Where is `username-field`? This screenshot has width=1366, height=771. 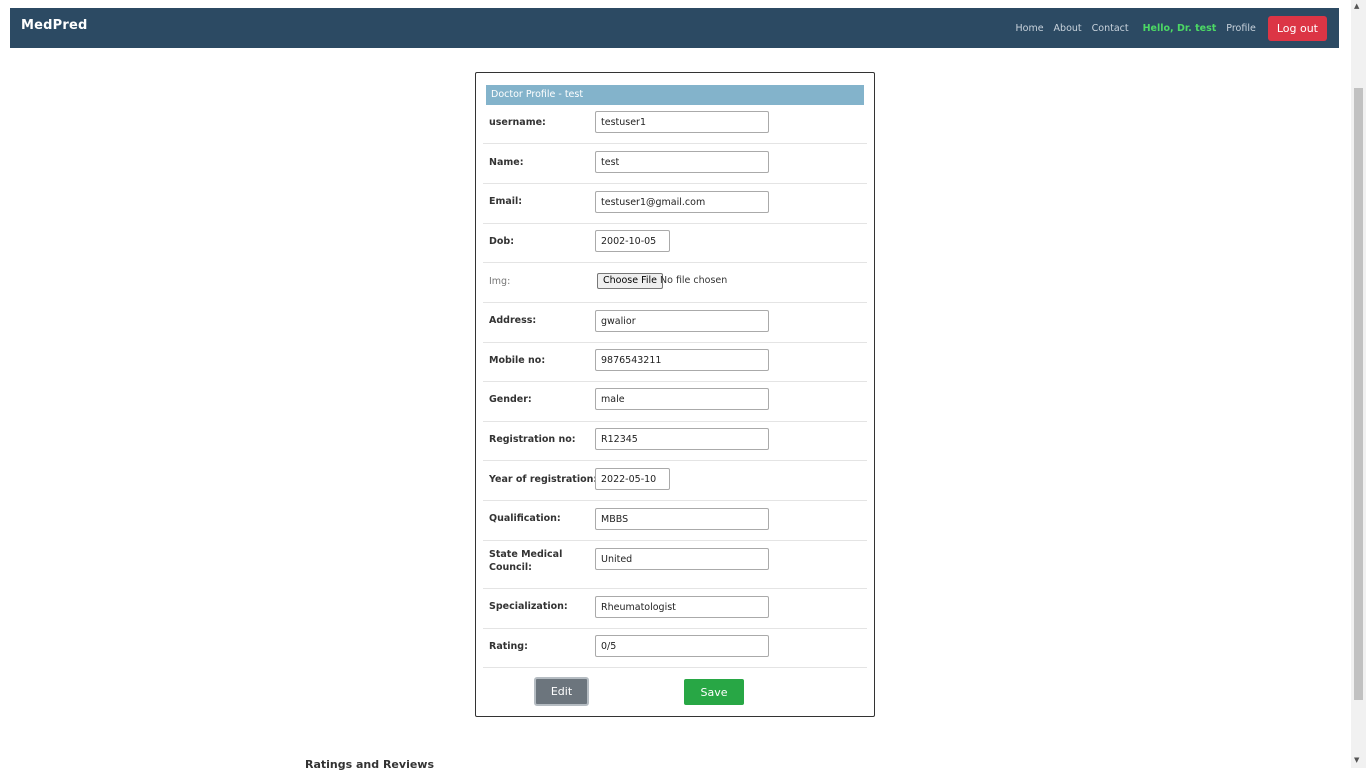
username-field is located at coordinates (682, 122).